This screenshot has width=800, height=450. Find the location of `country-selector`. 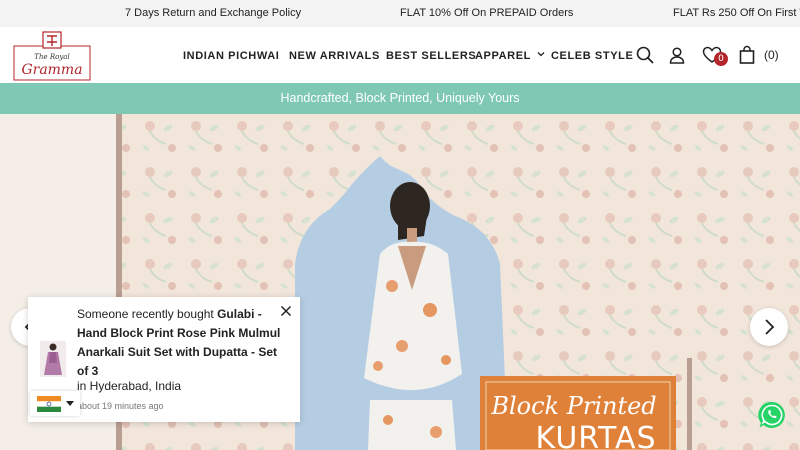

country-selector is located at coordinates (55, 403).